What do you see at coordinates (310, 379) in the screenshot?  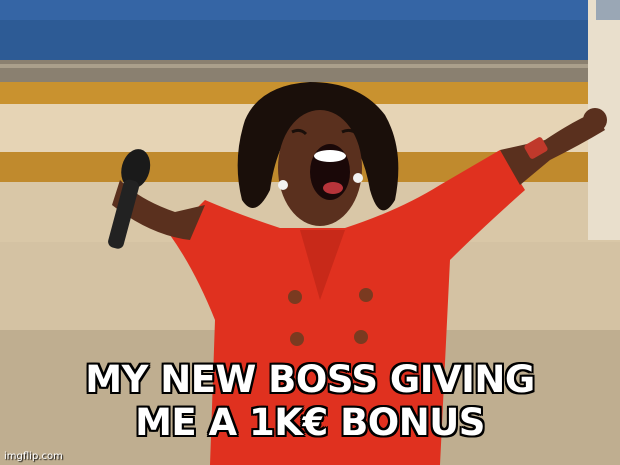 I see `caption-line-1: MY NEW BOSS GIVING` at bounding box center [310, 379].